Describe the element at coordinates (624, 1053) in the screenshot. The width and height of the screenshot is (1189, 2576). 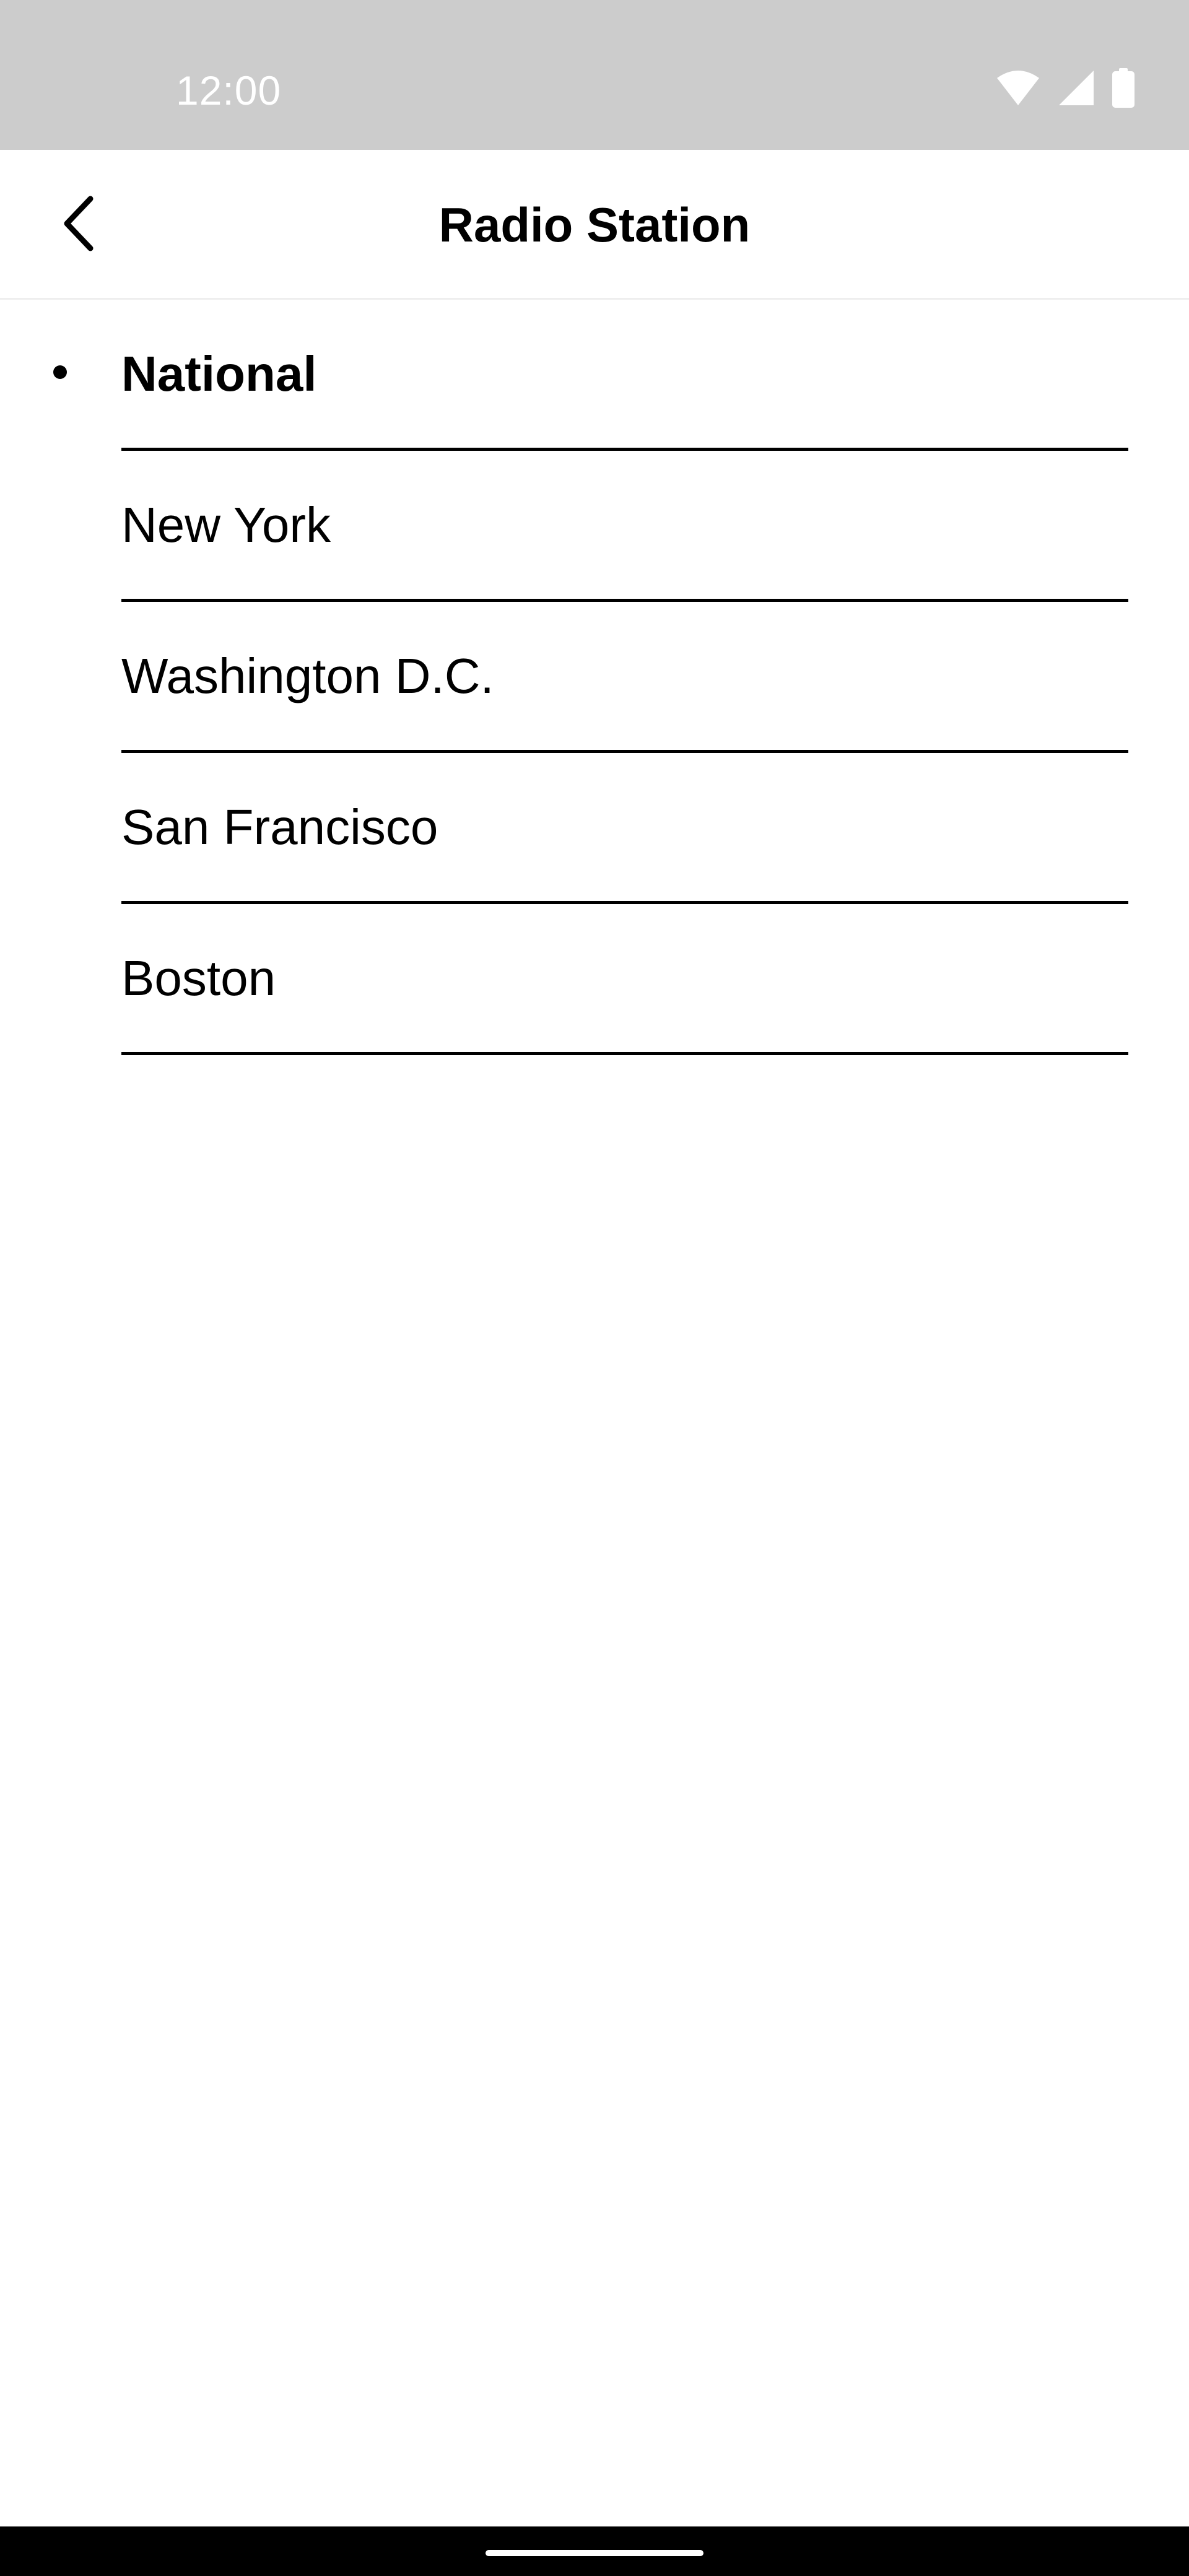
I see `divider` at that location.